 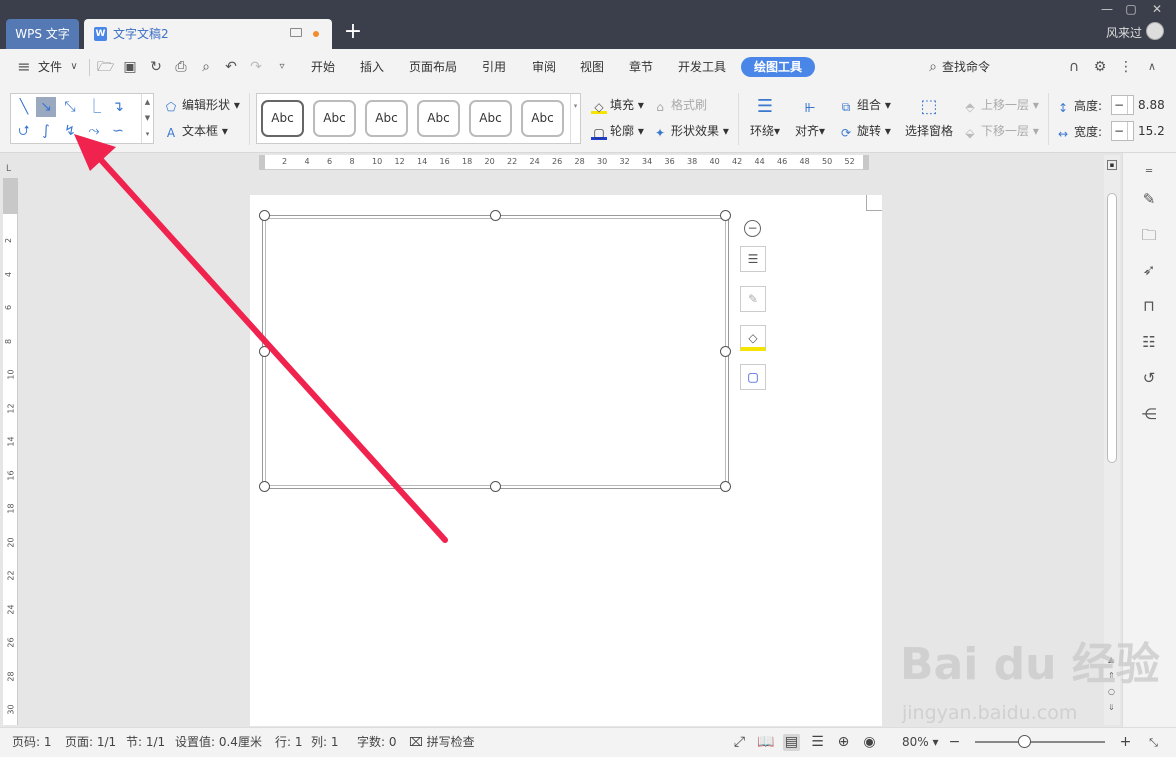 What do you see at coordinates (70, 107) in the screenshot?
I see `double-arrow-shape-icon: ⤡` at bounding box center [70, 107].